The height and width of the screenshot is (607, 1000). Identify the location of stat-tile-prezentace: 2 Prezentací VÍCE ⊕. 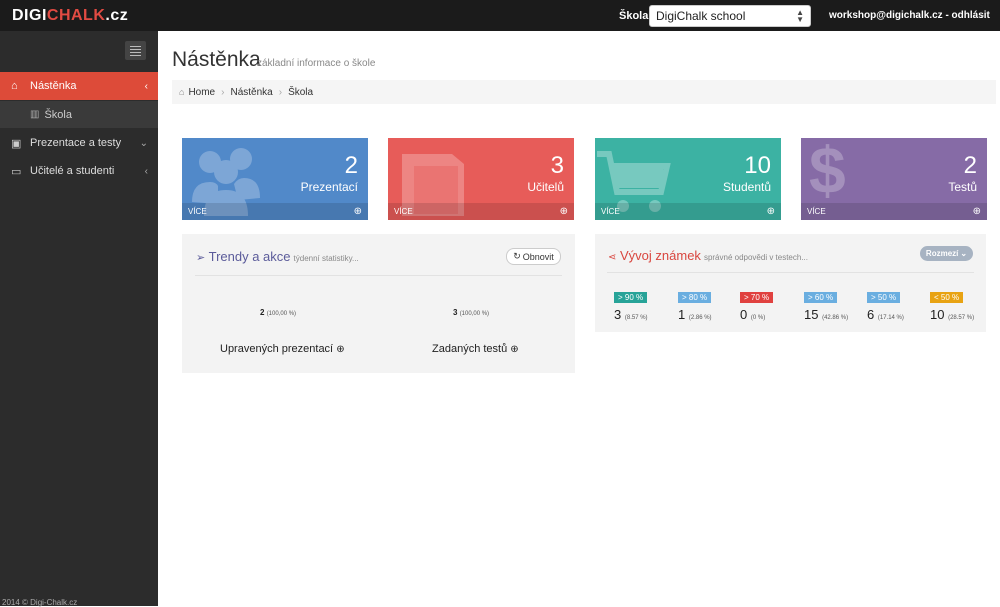
(275, 179).